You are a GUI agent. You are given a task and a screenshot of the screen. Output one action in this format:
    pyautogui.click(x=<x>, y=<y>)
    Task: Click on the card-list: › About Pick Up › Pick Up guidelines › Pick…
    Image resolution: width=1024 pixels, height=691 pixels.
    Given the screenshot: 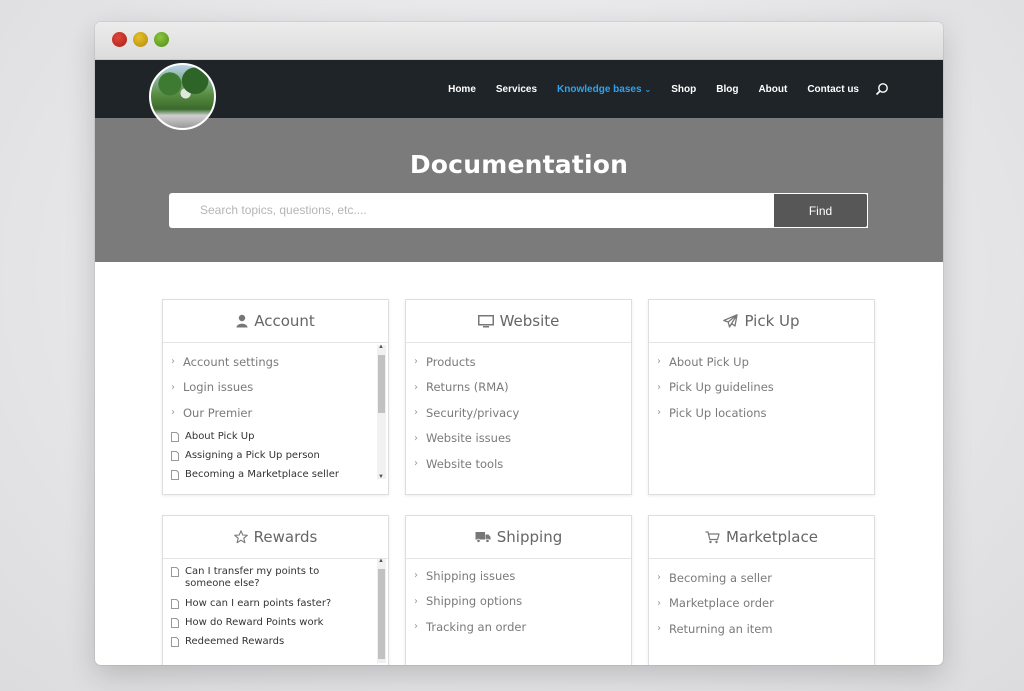 What is the action you would take?
    pyautogui.click(x=761, y=384)
    